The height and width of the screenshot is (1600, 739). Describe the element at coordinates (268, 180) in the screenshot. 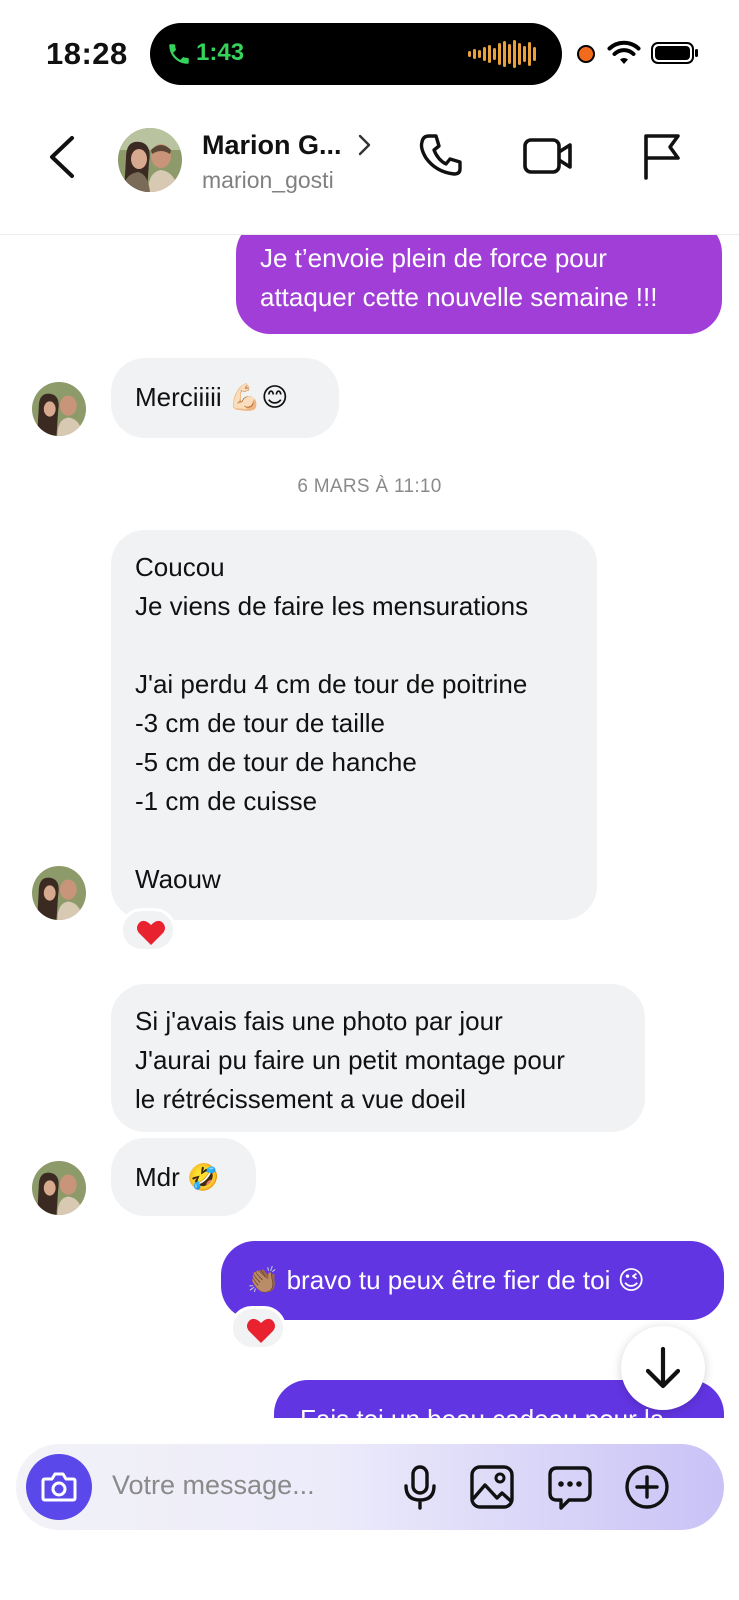

I see `contact-username: marion_gosti` at that location.